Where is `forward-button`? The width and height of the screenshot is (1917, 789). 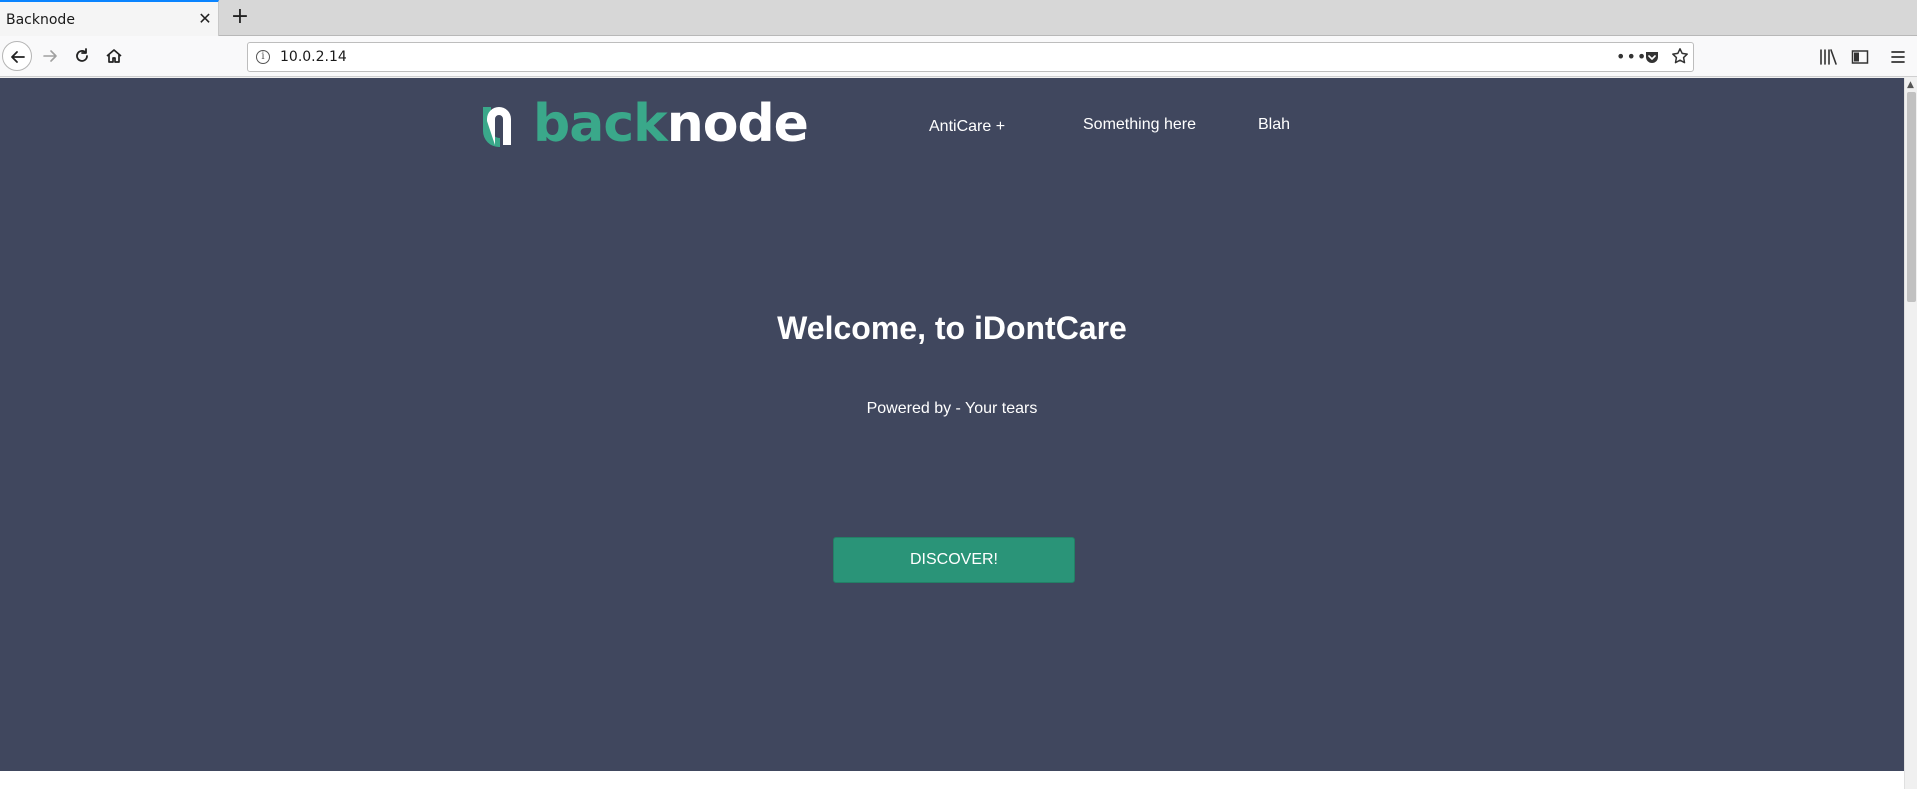 forward-button is located at coordinates (50, 56).